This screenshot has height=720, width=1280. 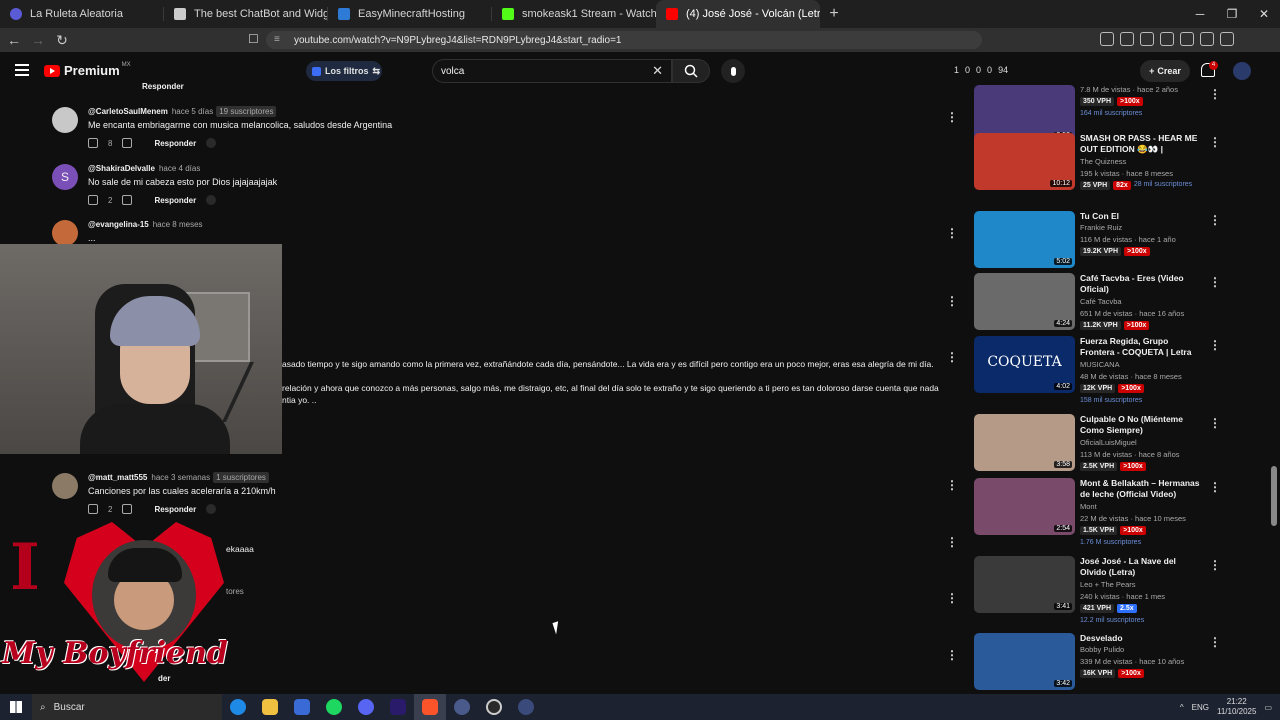 What do you see at coordinates (127, 707) in the screenshot?
I see `taskbar-search: ⌕ Buscar` at bounding box center [127, 707].